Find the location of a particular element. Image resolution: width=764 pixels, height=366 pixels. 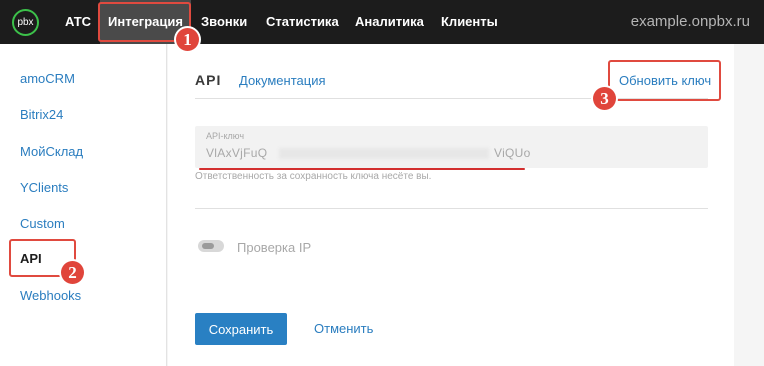

api-key-value-end: ViQUo is located at coordinates (512, 153).